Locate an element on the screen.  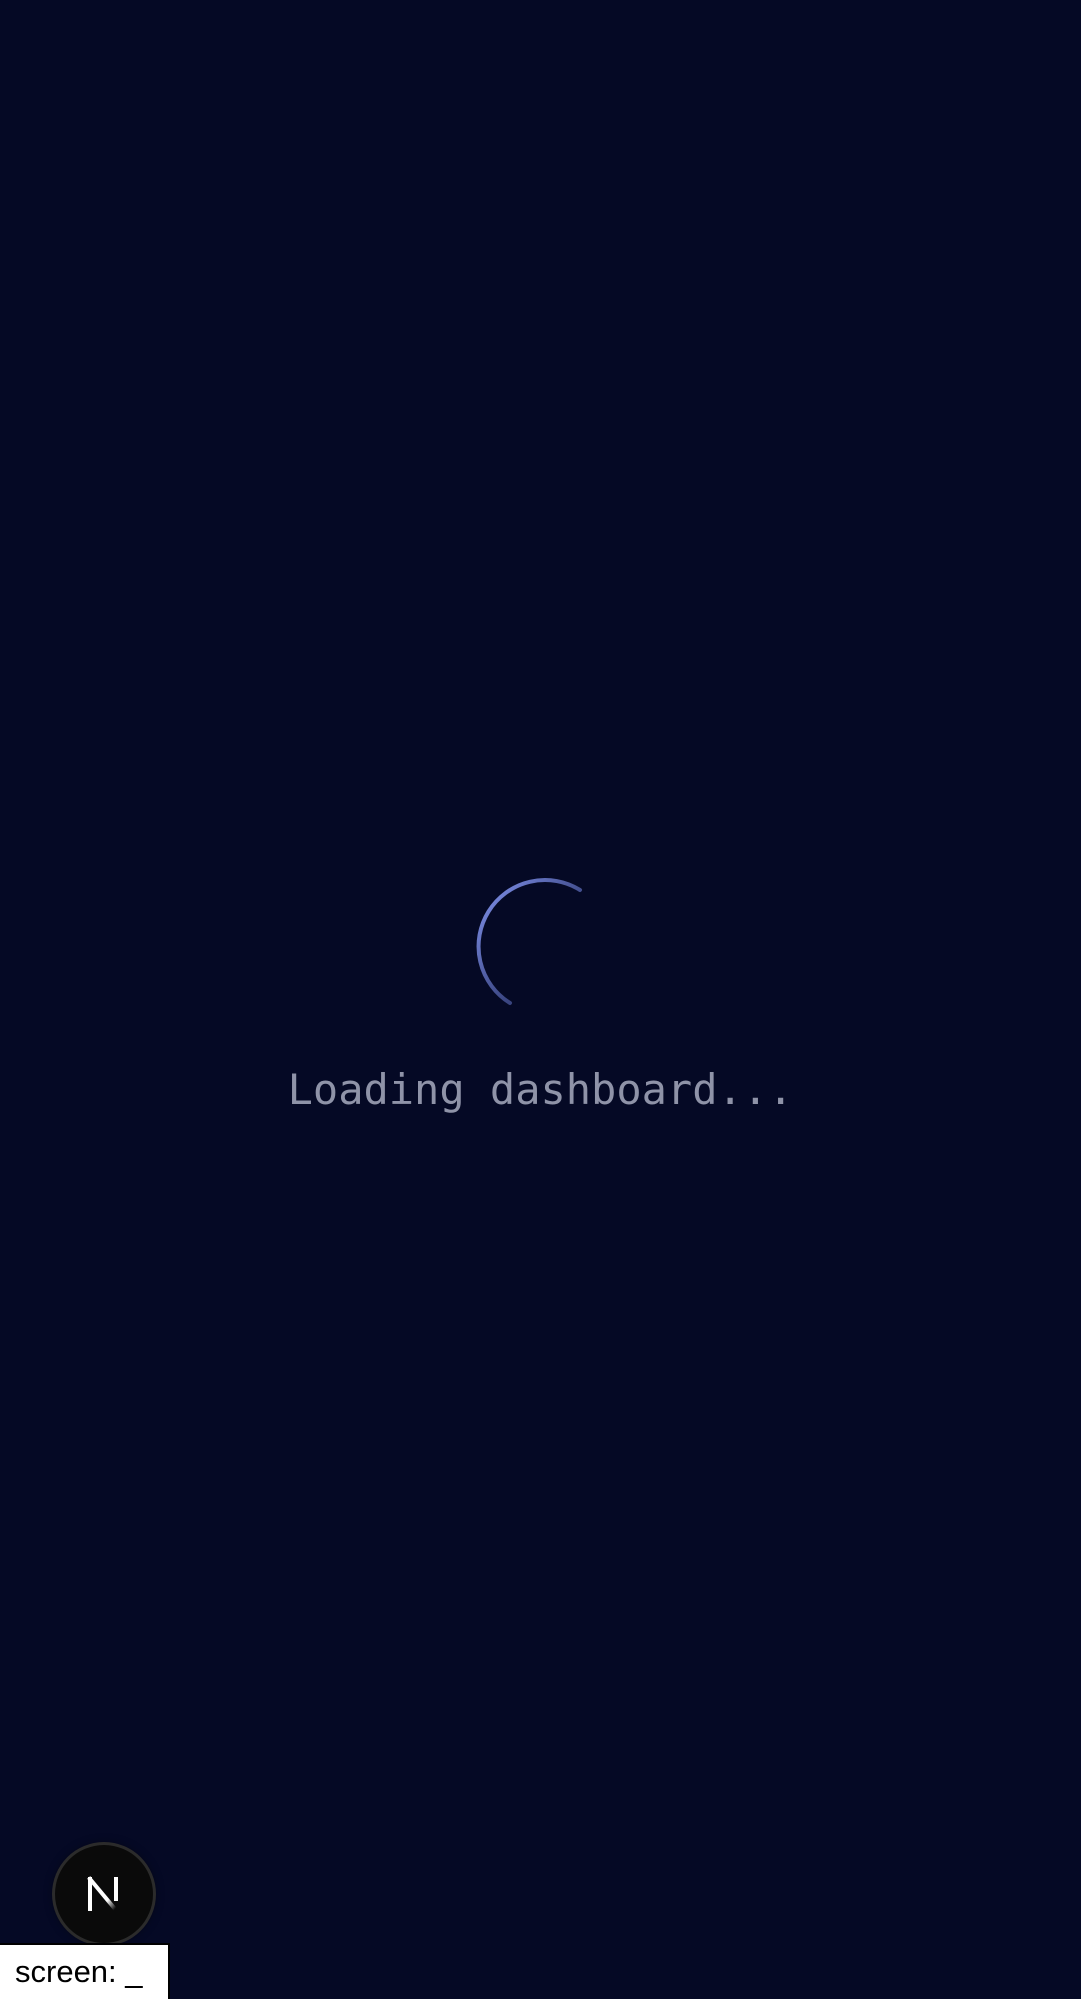
nextjs-logo-icon is located at coordinates (102, 1894).